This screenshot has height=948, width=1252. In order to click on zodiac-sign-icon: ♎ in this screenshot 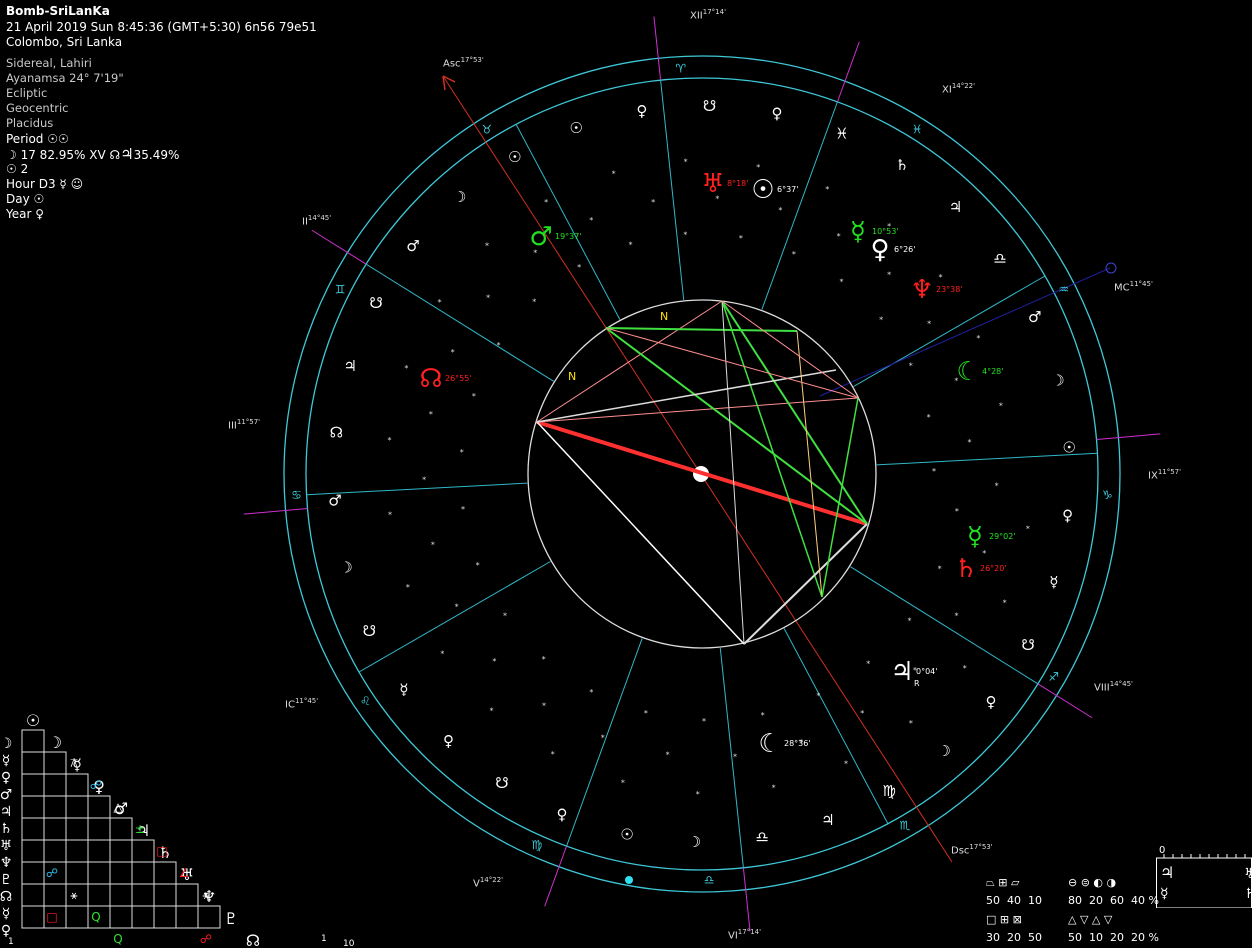, I will do `click(709, 880)`.